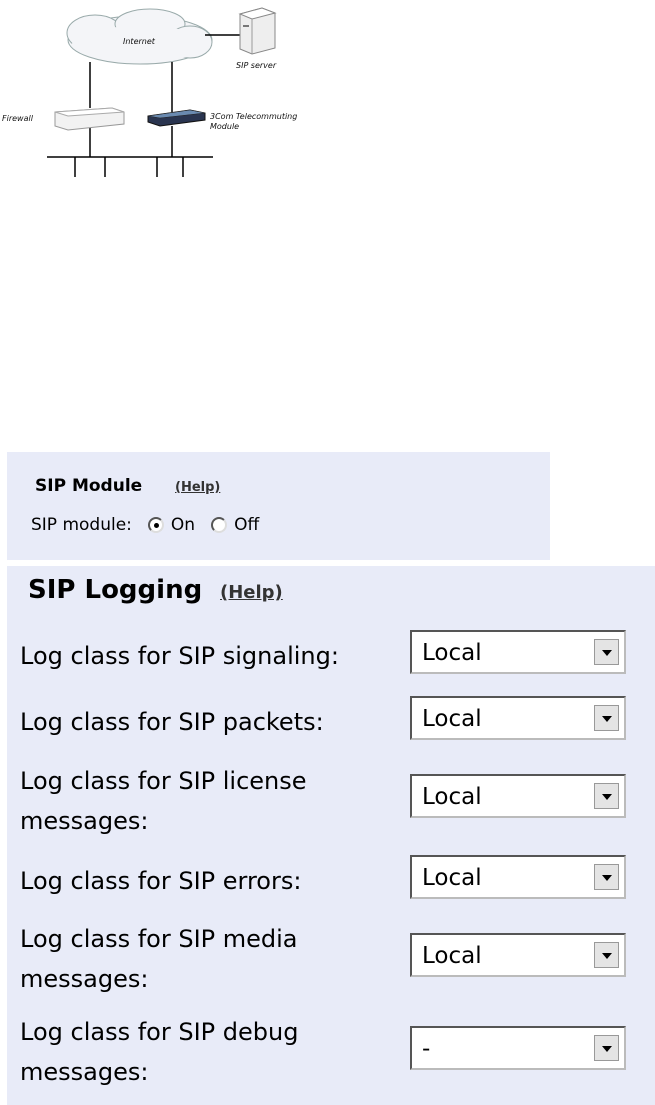 Image resolution: width=655 pixels, height=1105 pixels. What do you see at coordinates (115, 590) in the screenshot?
I see `sip-logging-title: SIP Logging` at bounding box center [115, 590].